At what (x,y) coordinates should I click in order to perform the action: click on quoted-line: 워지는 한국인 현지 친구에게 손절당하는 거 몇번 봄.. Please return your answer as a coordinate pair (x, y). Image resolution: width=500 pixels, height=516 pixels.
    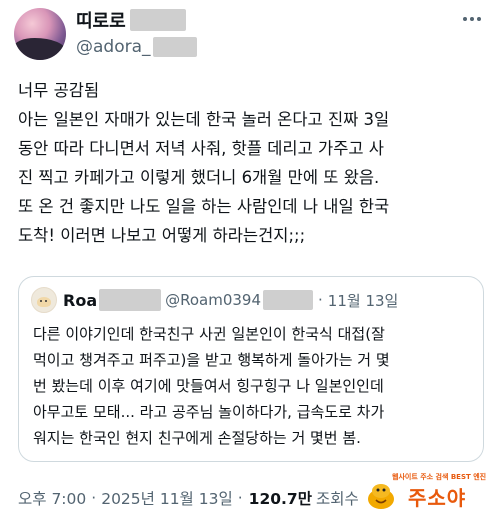
    Looking at the image, I should click on (197, 438).